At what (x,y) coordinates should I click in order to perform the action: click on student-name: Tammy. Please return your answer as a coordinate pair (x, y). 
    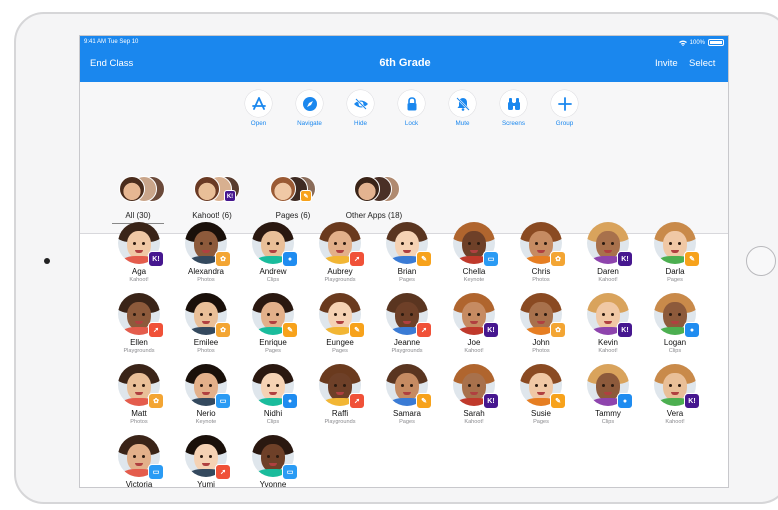
    Looking at the image, I should click on (608, 413).